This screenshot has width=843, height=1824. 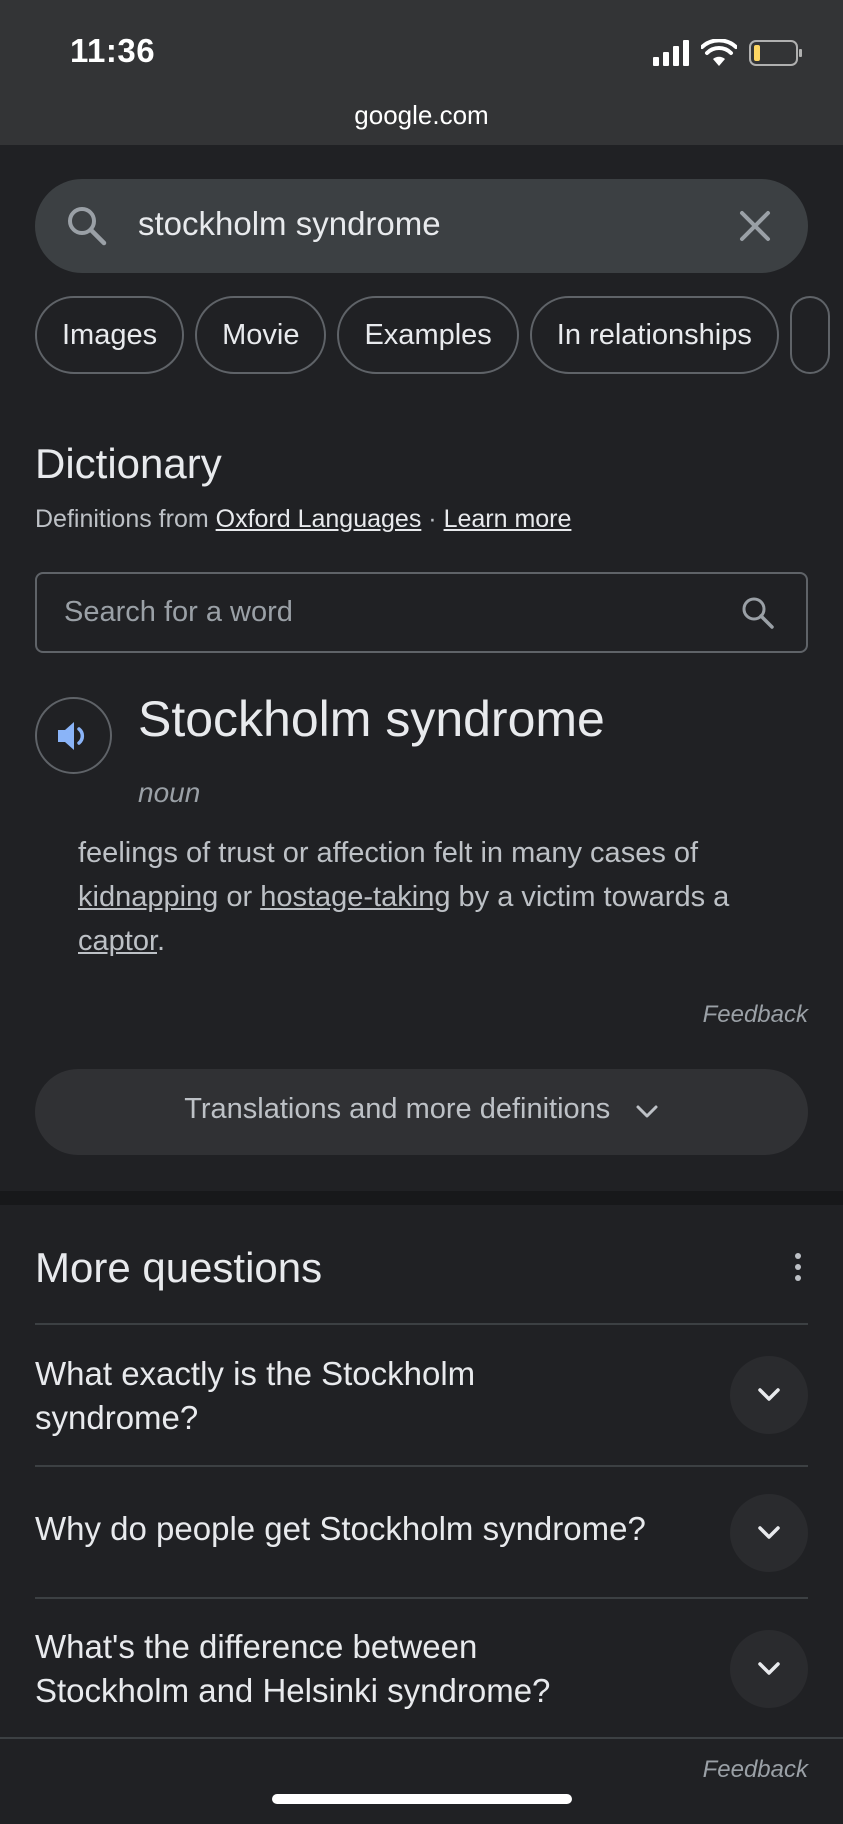 What do you see at coordinates (148, 897) in the screenshot?
I see `kidnapping-link: kidnapping` at bounding box center [148, 897].